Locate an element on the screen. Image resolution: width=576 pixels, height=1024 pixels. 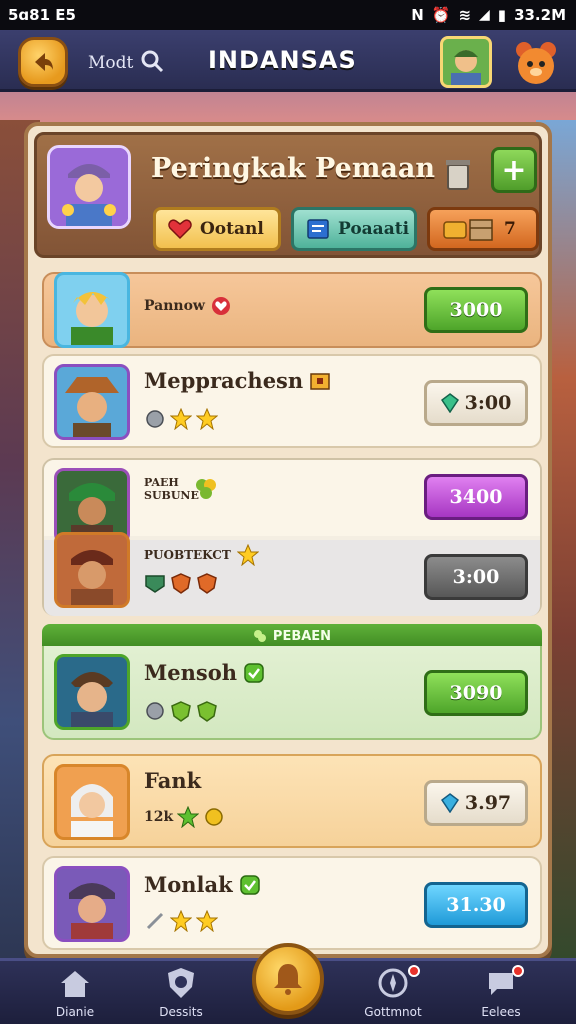
filter-chip-1: Ootanl is located at coordinates (217, 229).